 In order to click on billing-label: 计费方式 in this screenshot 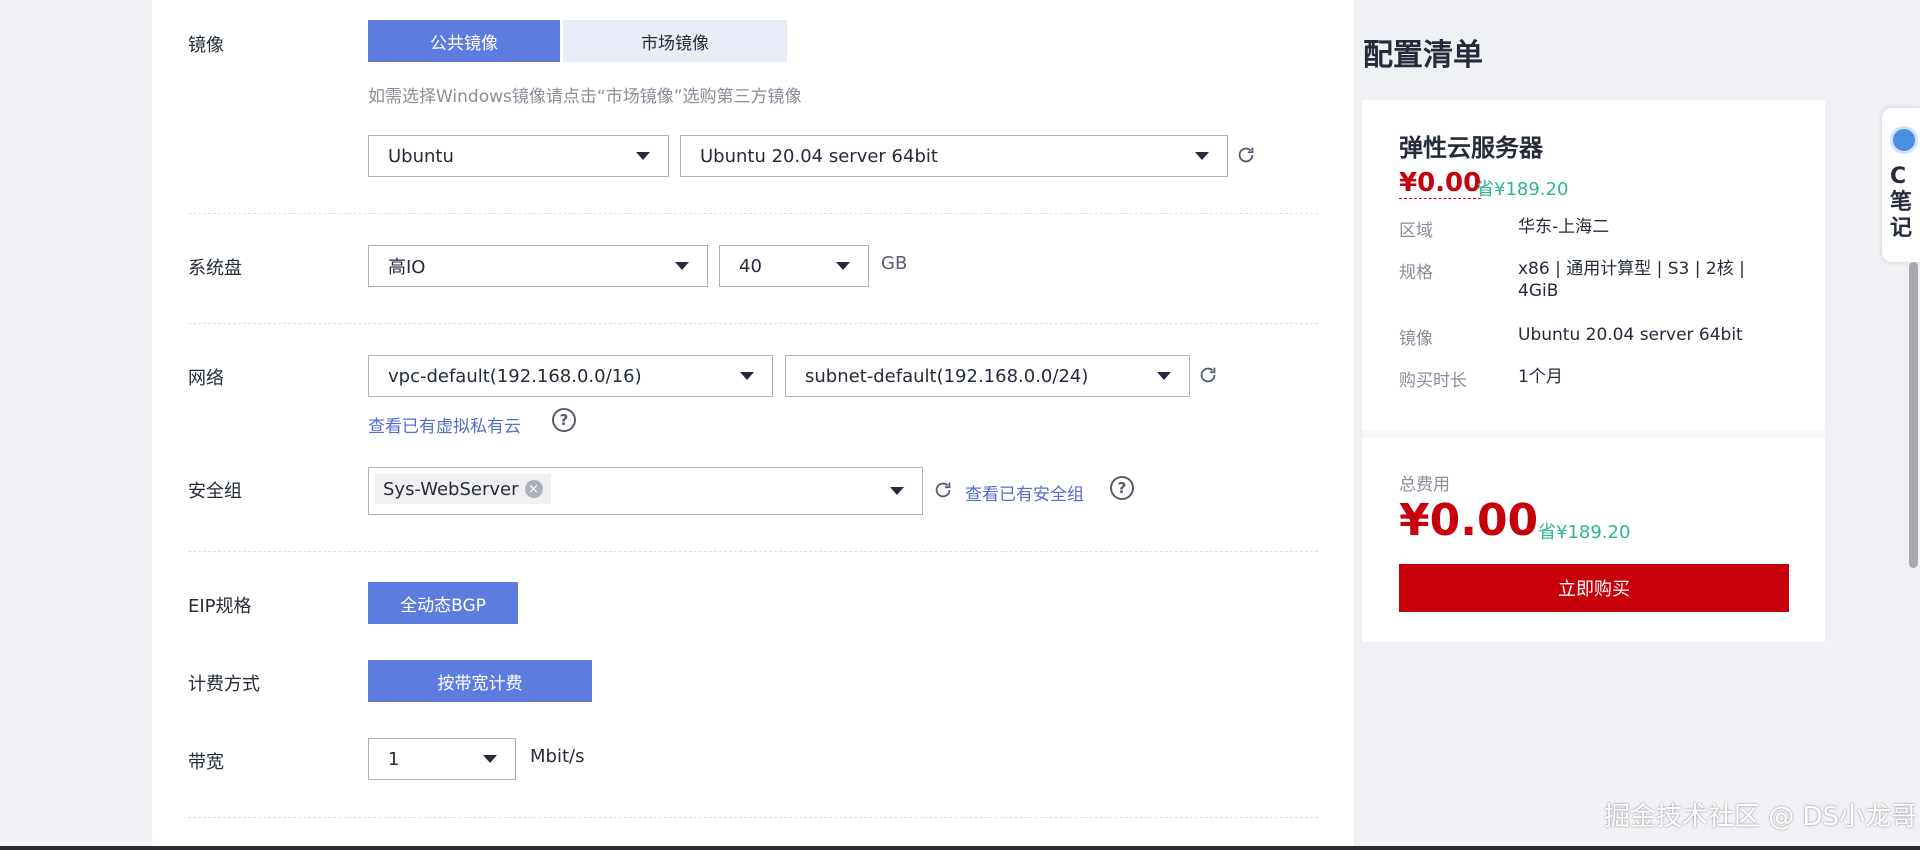, I will do `click(224, 684)`.